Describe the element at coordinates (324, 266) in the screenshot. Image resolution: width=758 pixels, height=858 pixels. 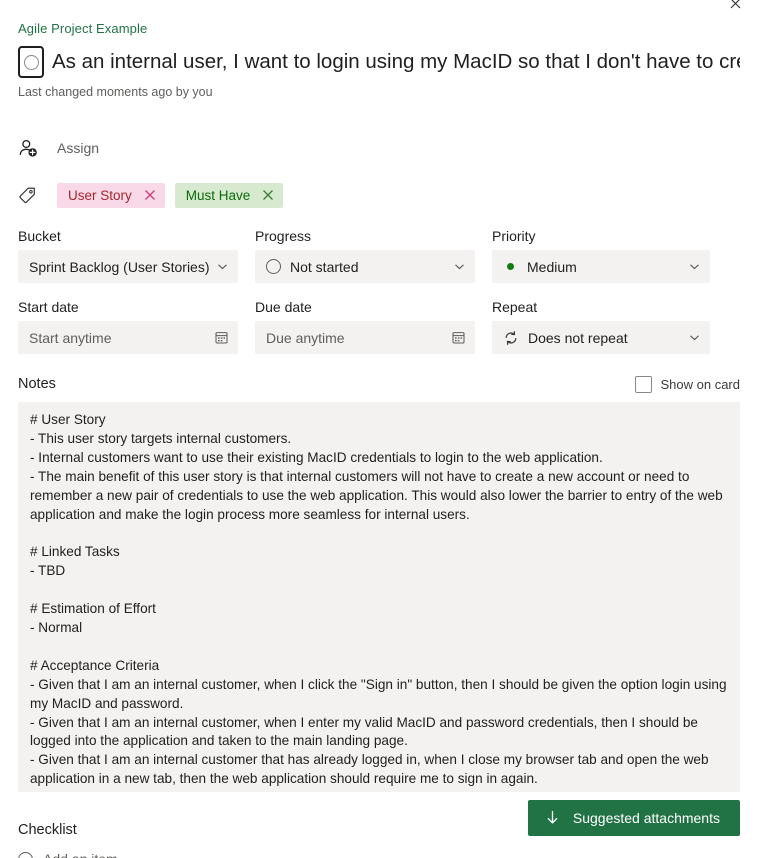
I see `progress-value: Not started` at that location.